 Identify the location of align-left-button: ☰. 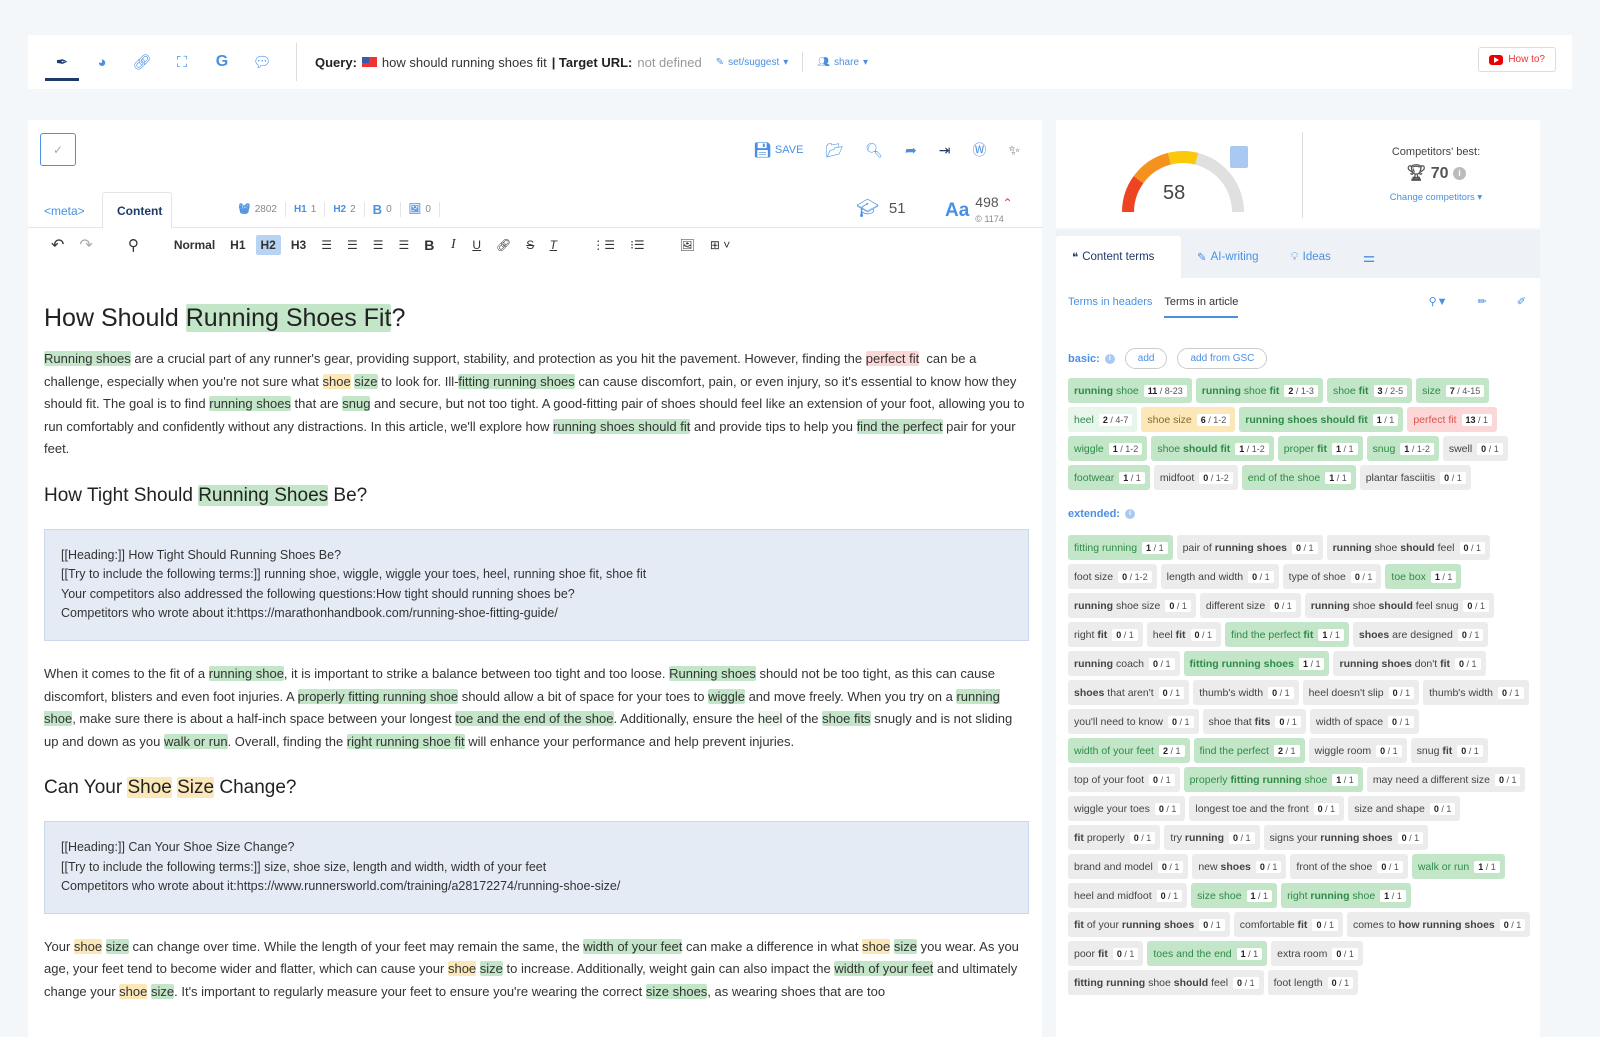
(326, 245).